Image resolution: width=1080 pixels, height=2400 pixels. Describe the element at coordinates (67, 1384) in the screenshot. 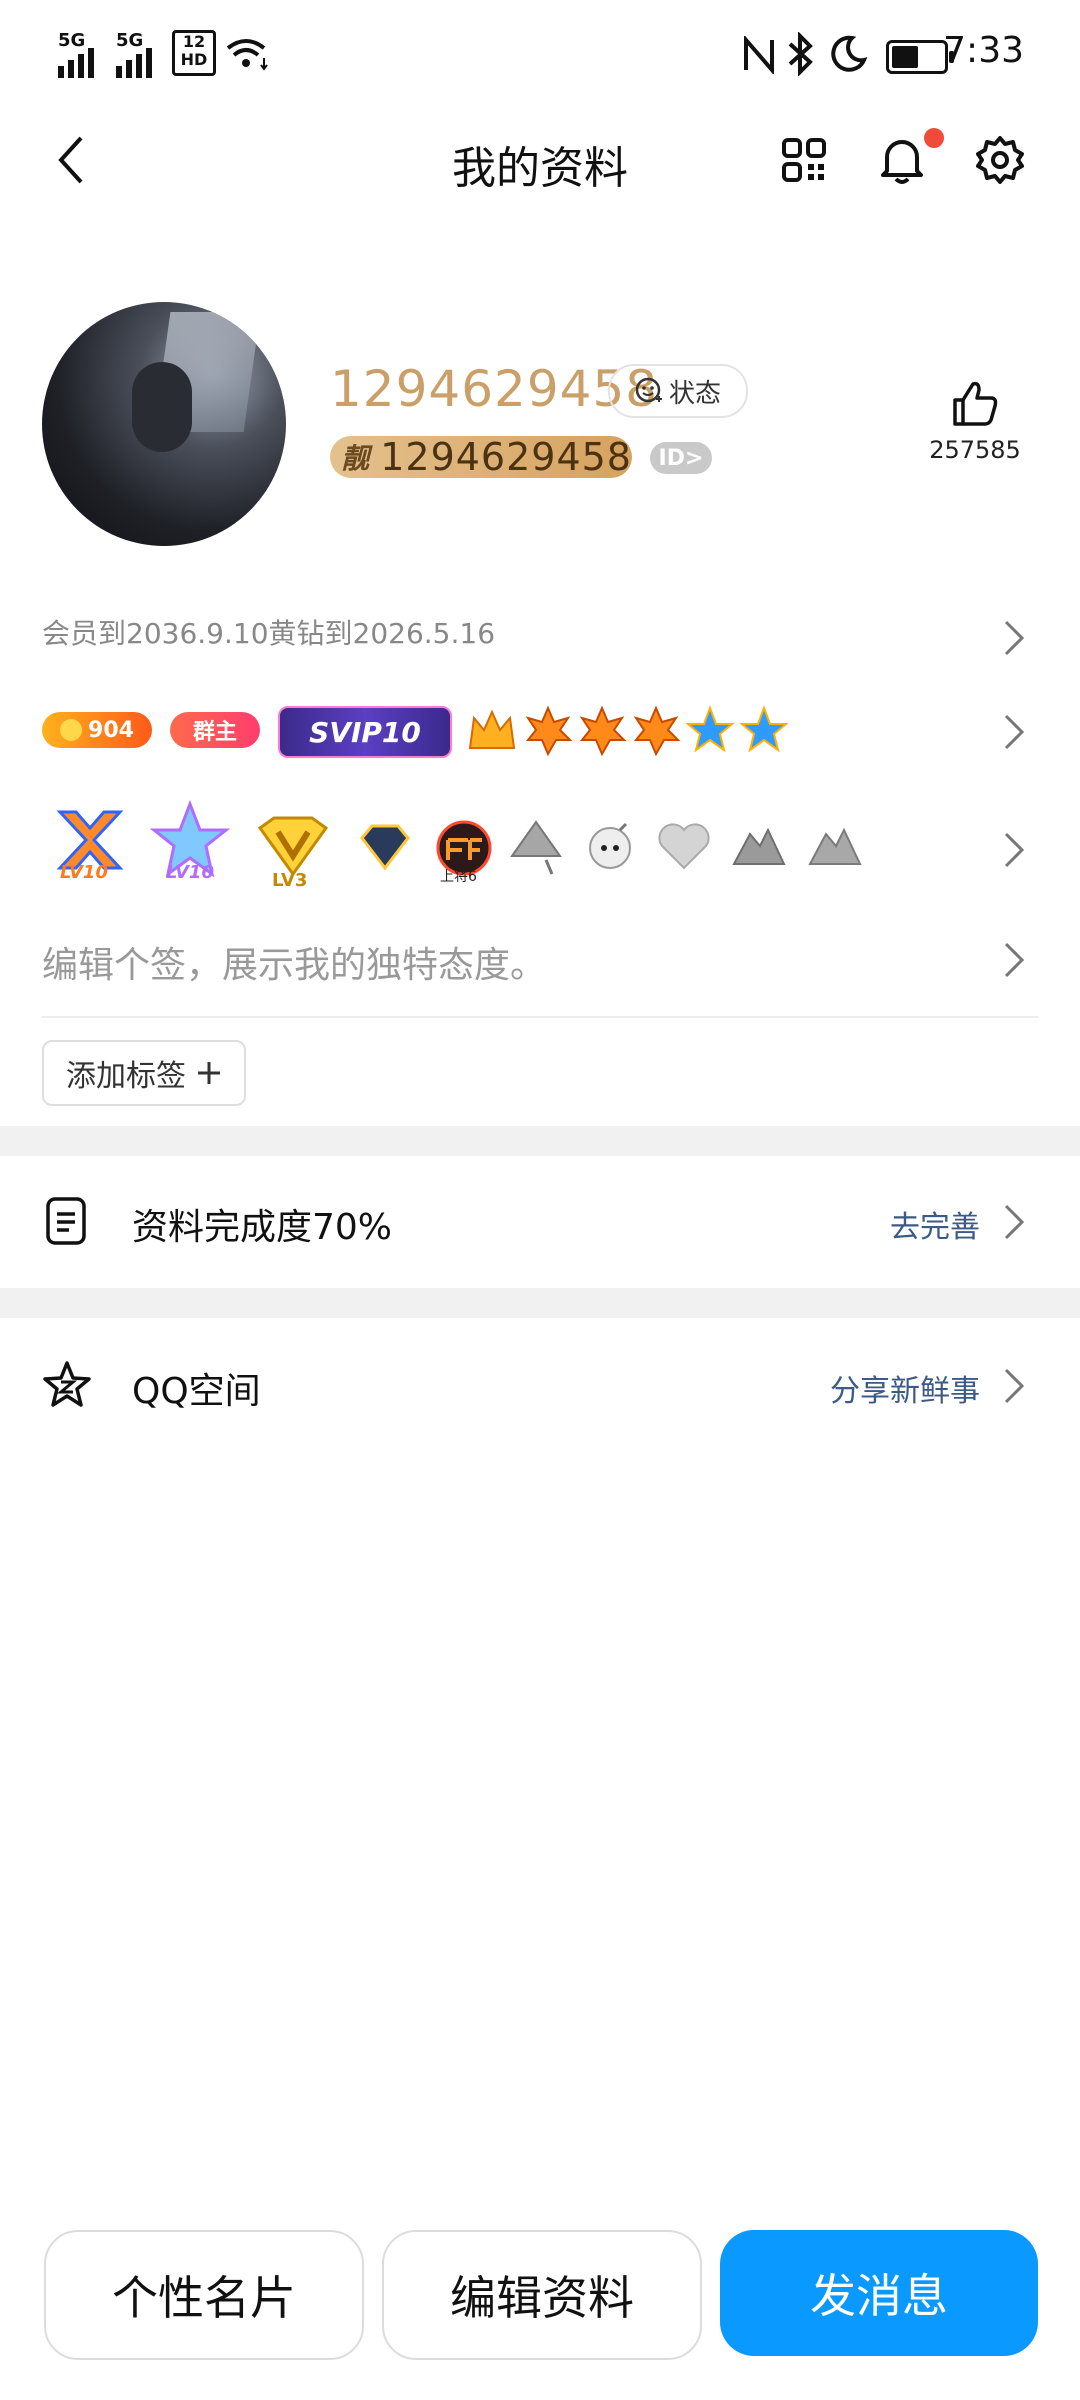

I see `qzone-star-icon` at that location.